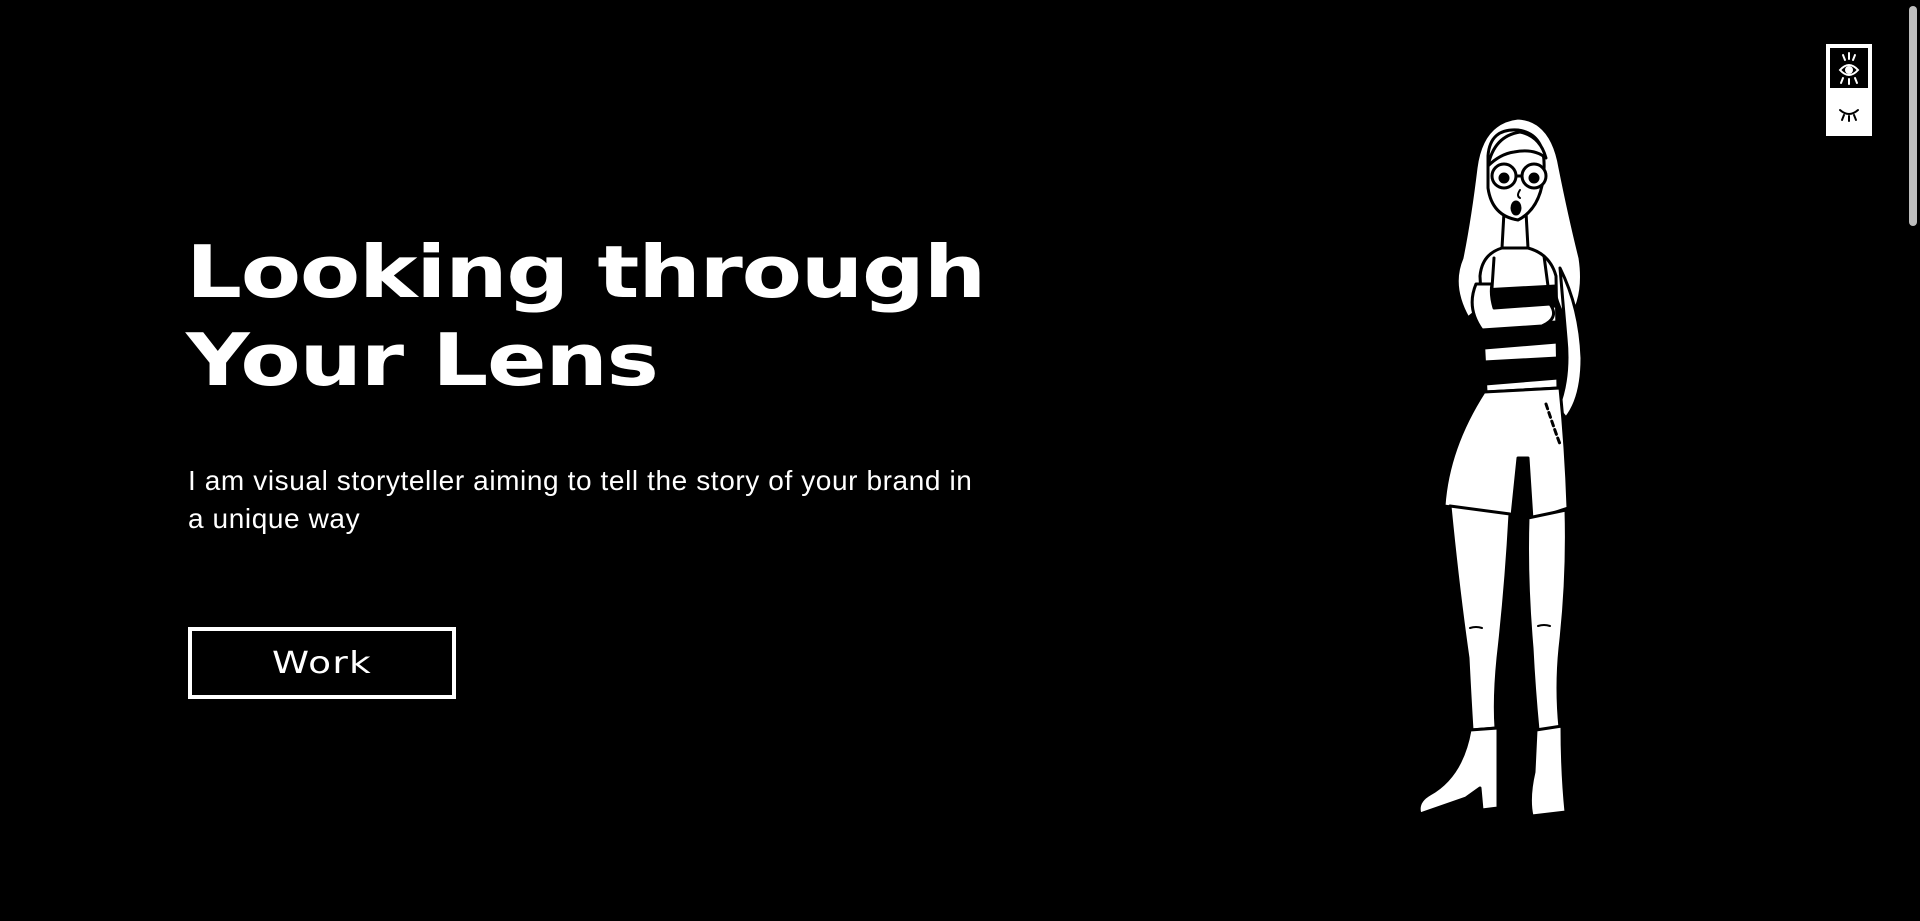  Describe the element at coordinates (1849, 90) in the screenshot. I see `theme-toggle` at that location.